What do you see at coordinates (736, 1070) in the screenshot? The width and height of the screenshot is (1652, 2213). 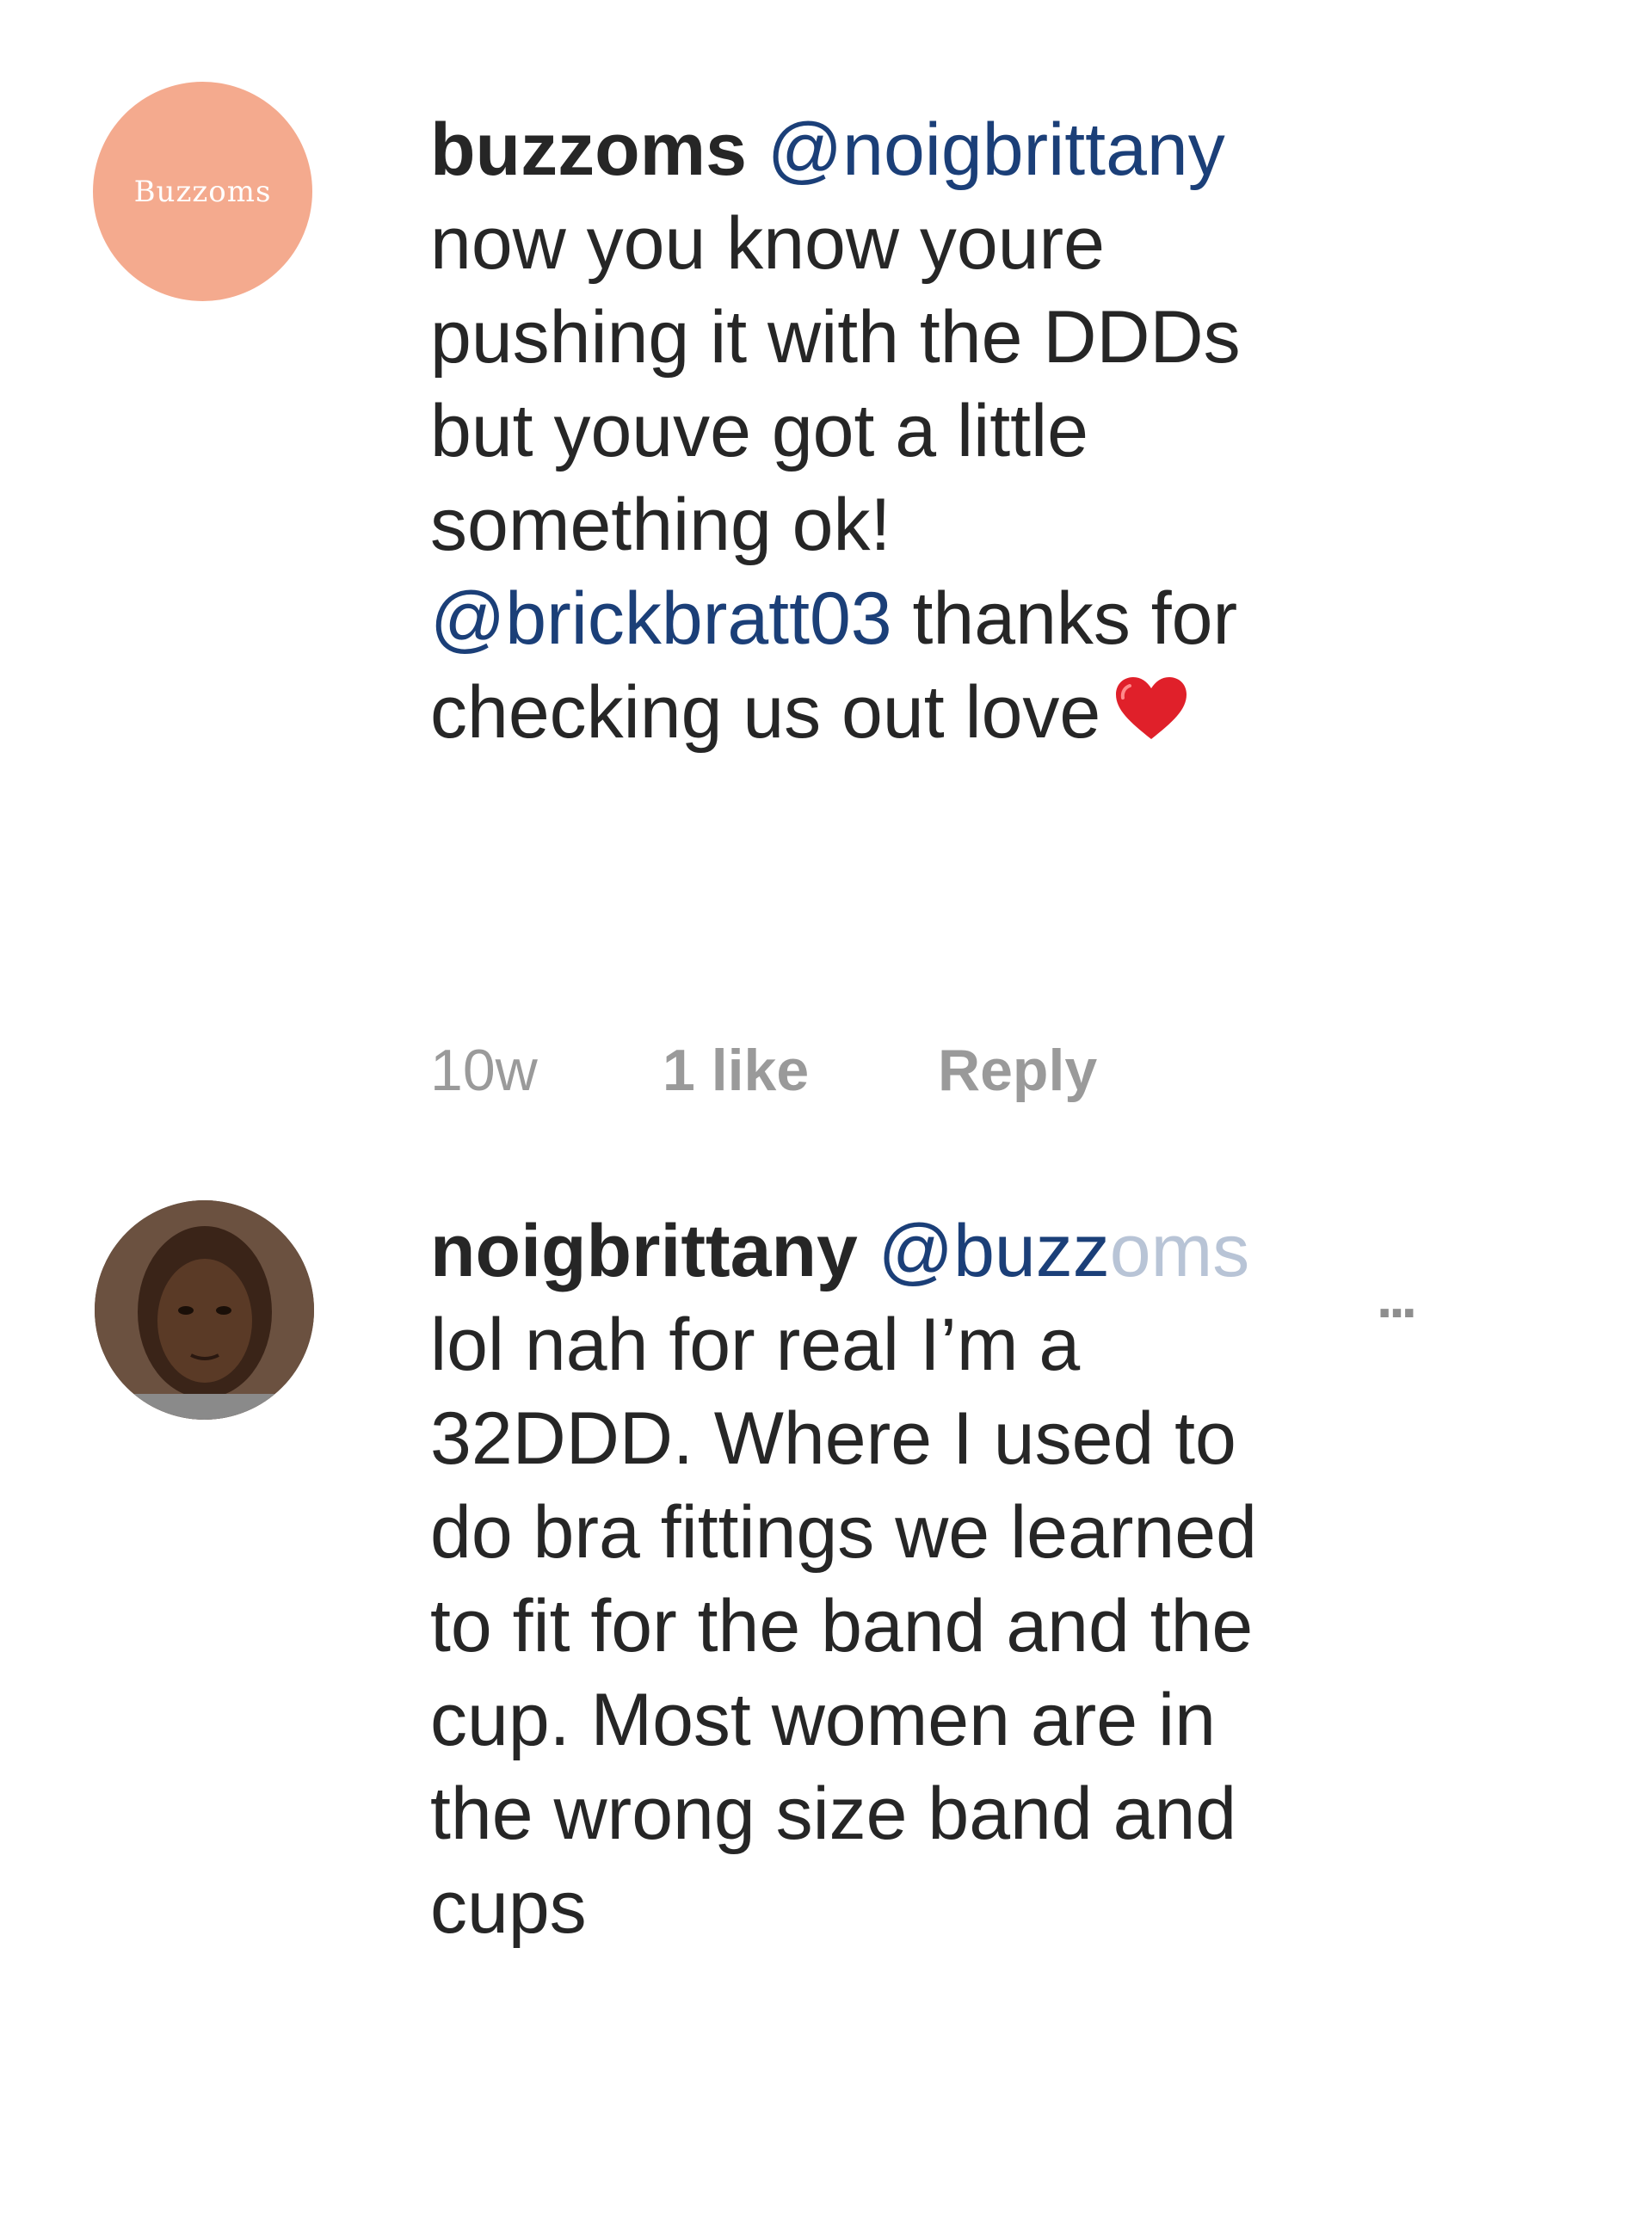 I see `likes-count-link: 1 like` at bounding box center [736, 1070].